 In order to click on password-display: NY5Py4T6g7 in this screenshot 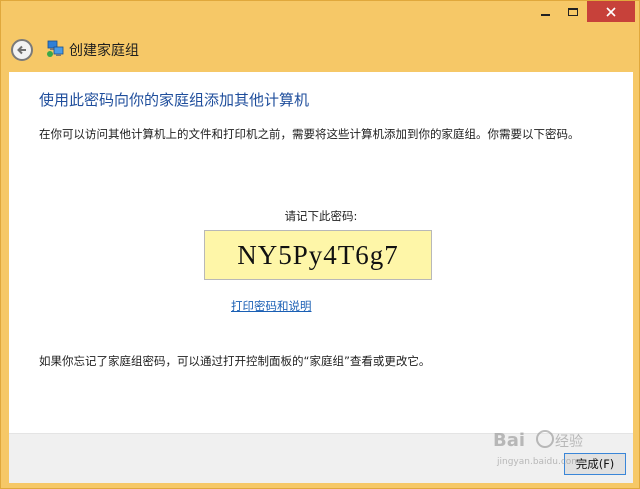, I will do `click(318, 255)`.